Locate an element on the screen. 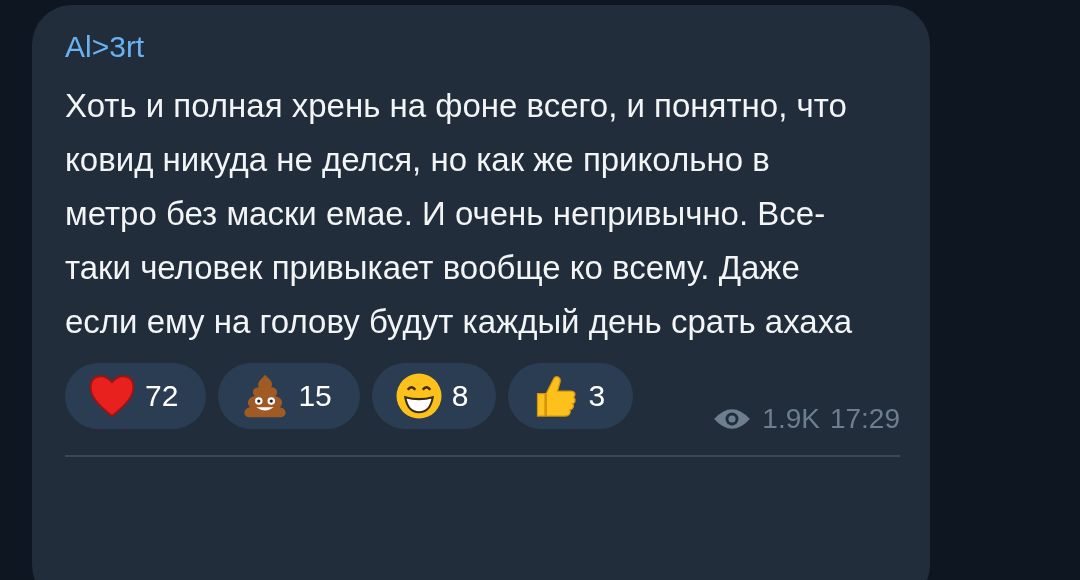 The image size is (1080, 580). view-count: 1.9K is located at coordinates (791, 419).